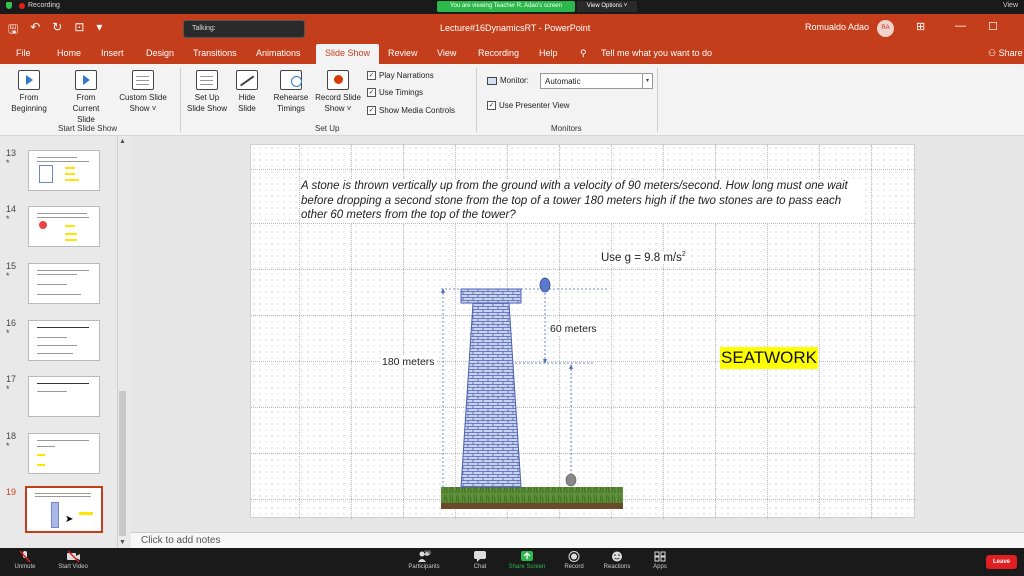 The width and height of the screenshot is (1024, 576). What do you see at coordinates (491, 395) in the screenshot?
I see `tower-body` at bounding box center [491, 395].